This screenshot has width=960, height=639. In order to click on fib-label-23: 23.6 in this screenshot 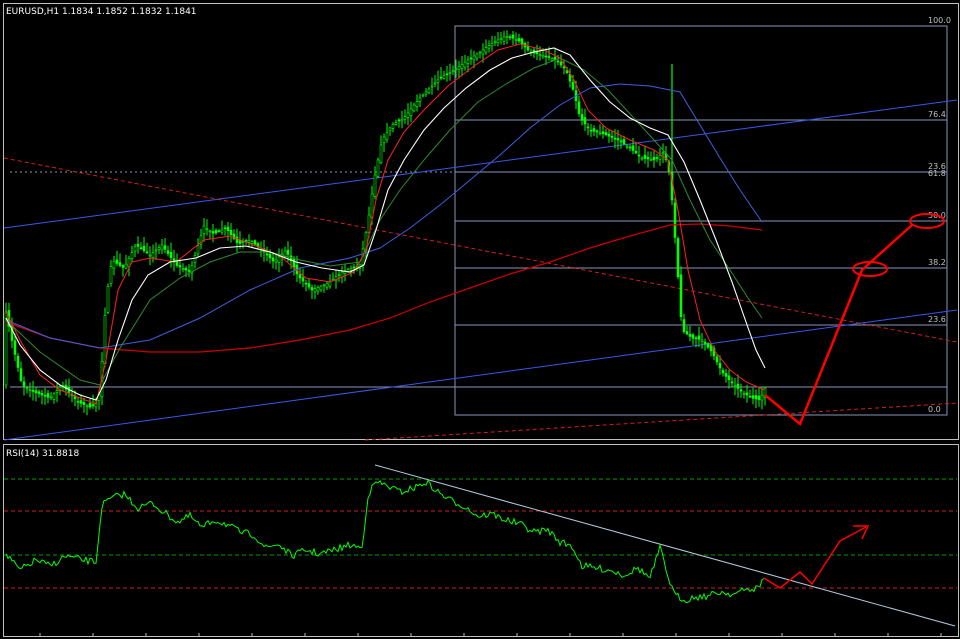, I will do `click(937, 319)`.